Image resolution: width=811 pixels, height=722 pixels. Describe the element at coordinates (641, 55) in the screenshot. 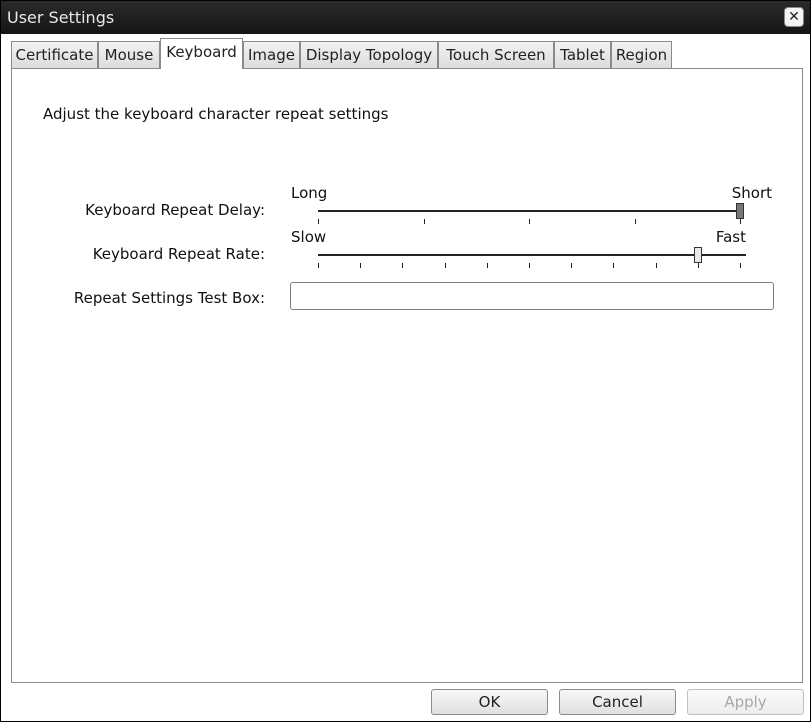

I see `tab-region: Region` at that location.